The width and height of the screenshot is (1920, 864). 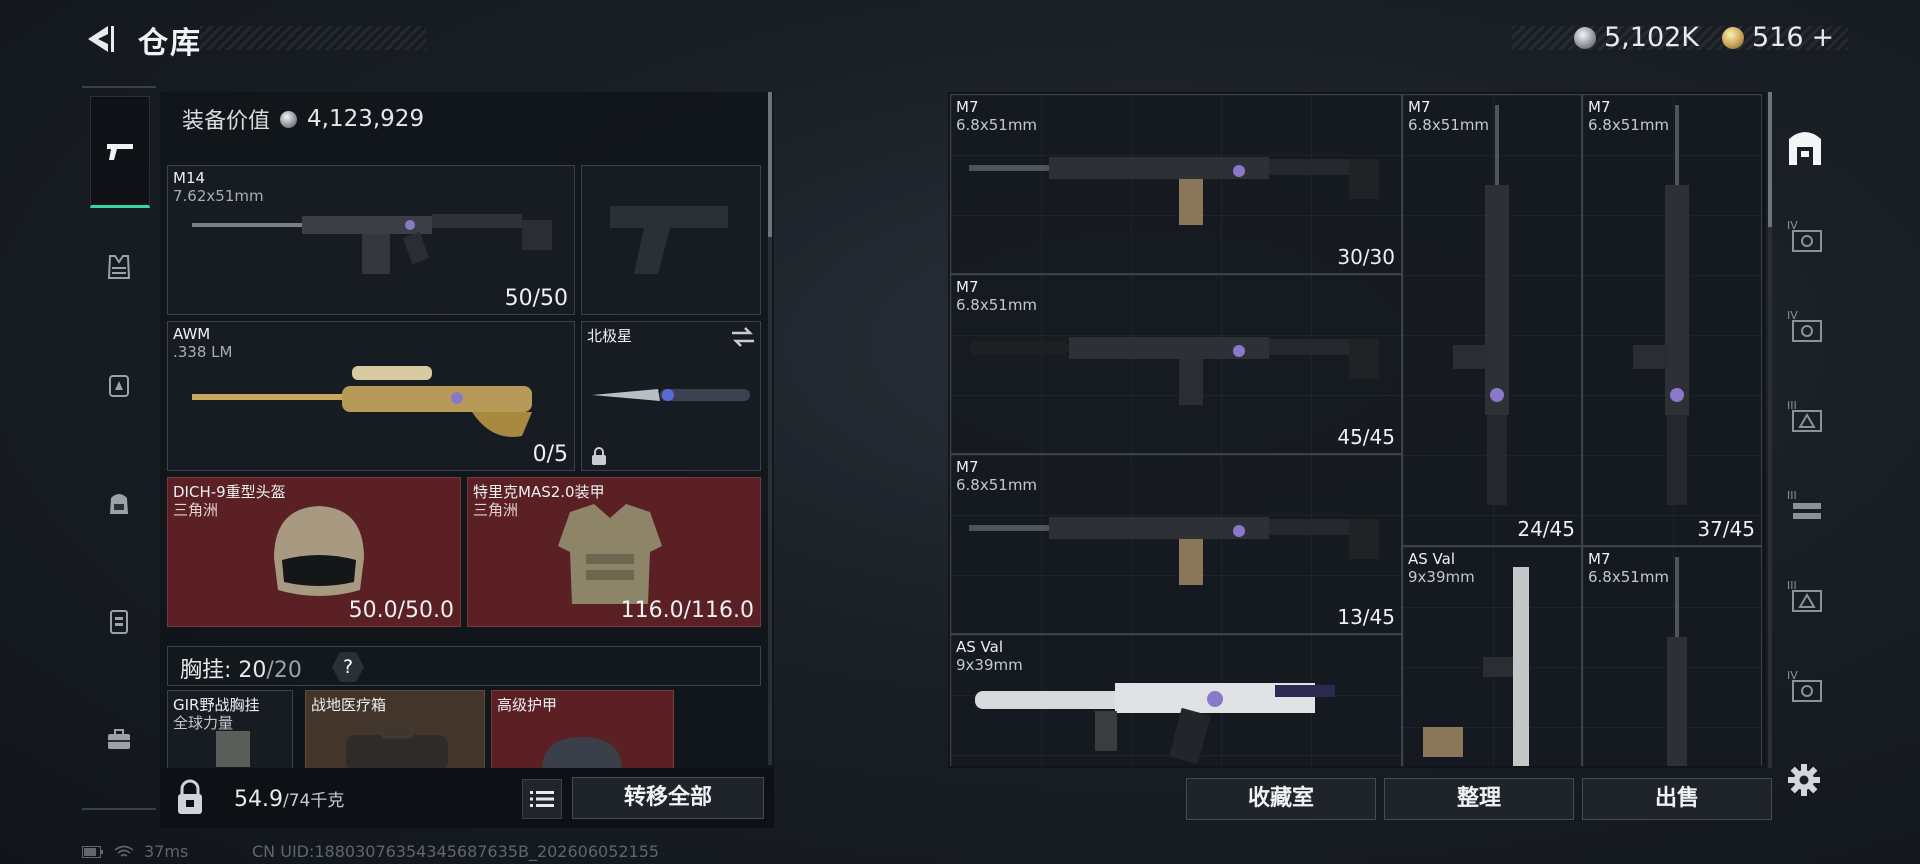 I want to click on vest-icon, so click(x=119, y=267).